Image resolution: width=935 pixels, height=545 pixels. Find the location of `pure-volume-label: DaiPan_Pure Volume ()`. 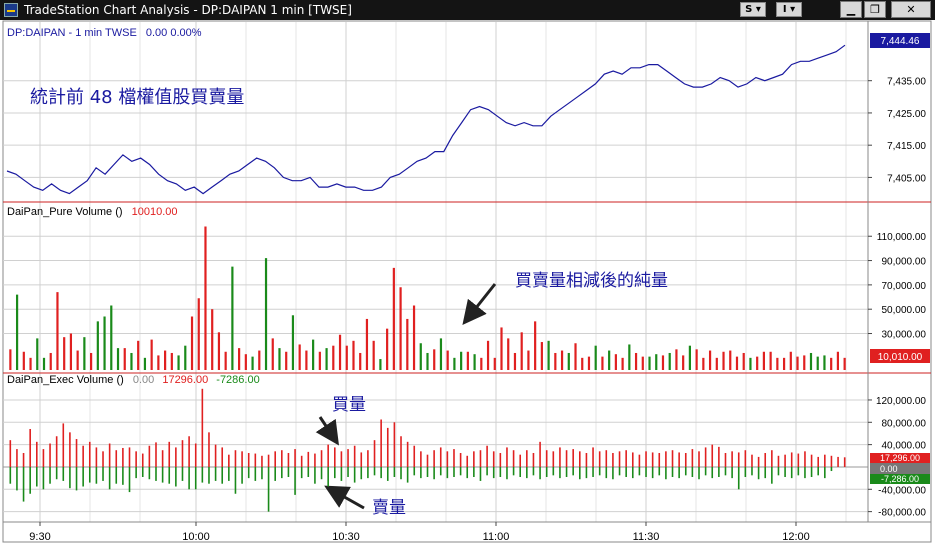

pure-volume-label: DaiPan_Pure Volume () is located at coordinates (65, 212).